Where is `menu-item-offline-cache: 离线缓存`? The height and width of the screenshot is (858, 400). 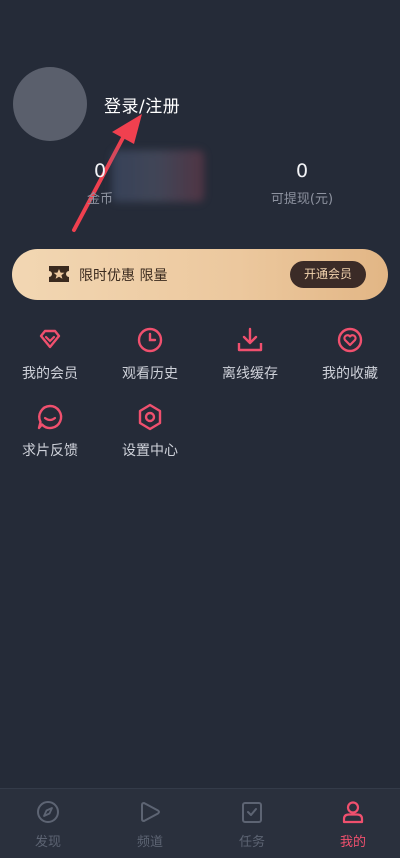 menu-item-offline-cache: 离线缓存 is located at coordinates (250, 354).